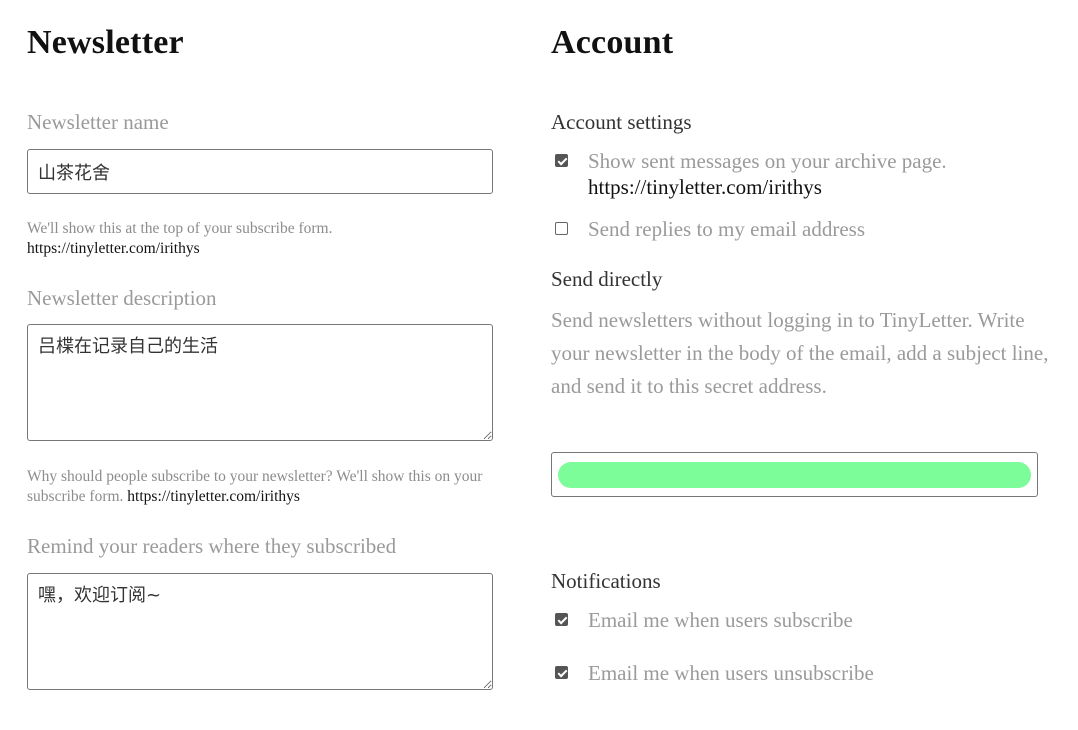 Image resolution: width=1078 pixels, height=730 pixels. Describe the element at coordinates (260, 171) in the screenshot. I see `newsletter-name-input` at that location.